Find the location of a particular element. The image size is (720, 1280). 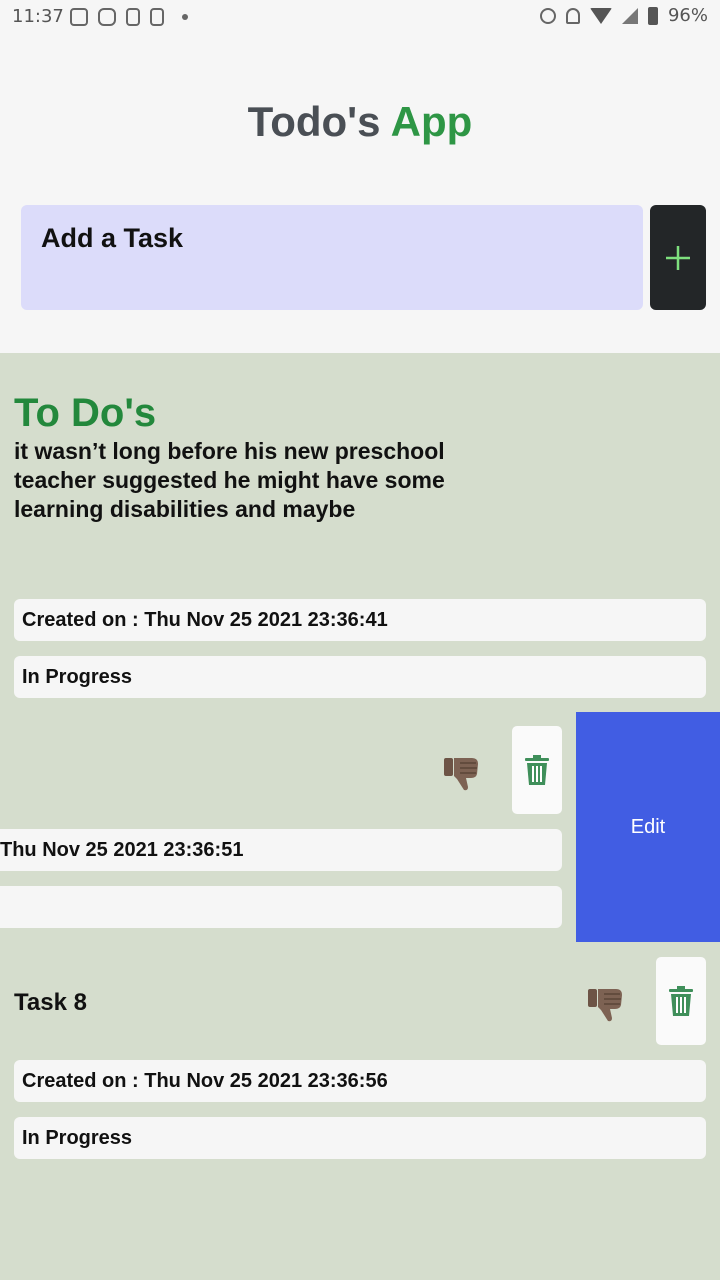

status-left-icons is located at coordinates (129, 17).